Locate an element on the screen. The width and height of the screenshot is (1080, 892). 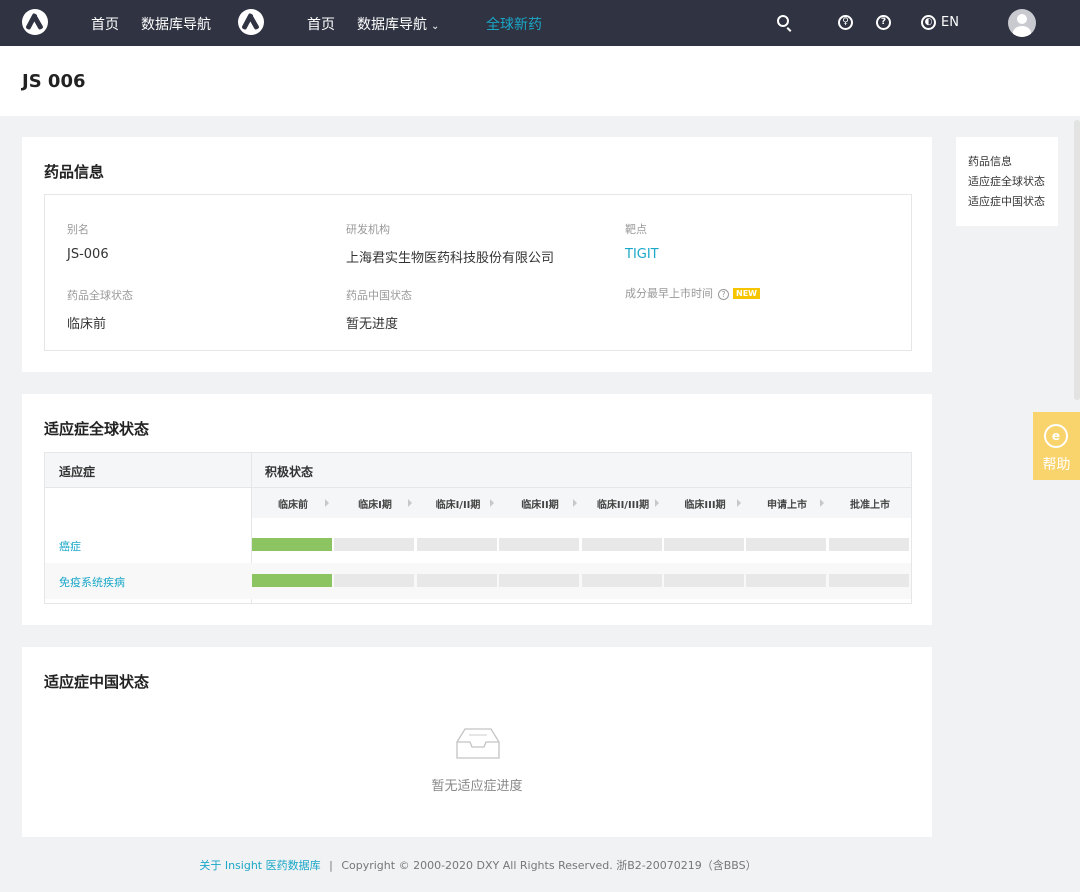
chat-icon: e is located at coordinates (1056, 436).